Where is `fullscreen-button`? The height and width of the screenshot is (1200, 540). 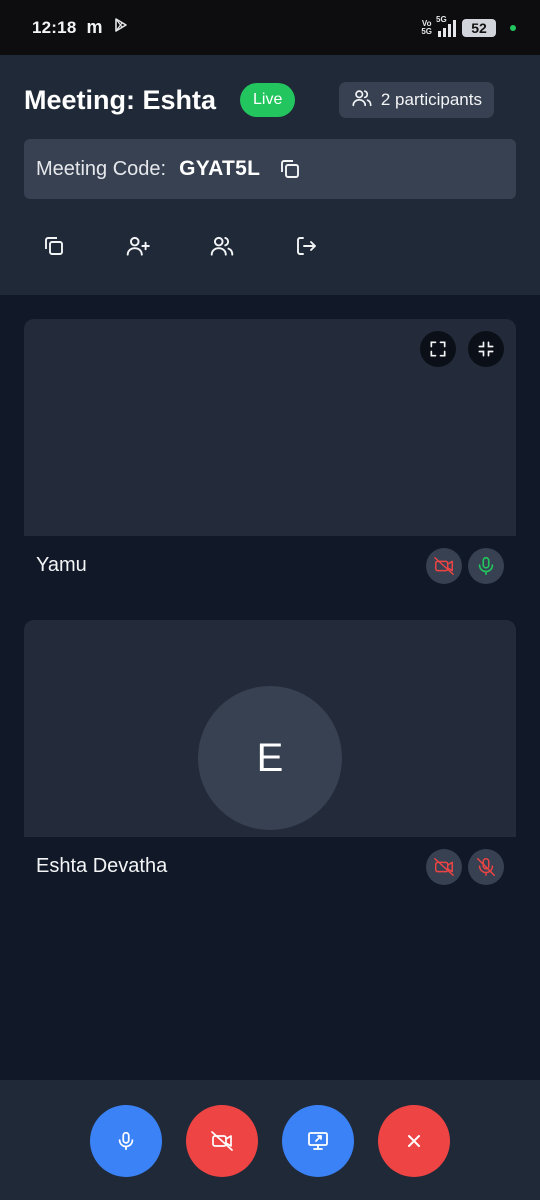
fullscreen-button is located at coordinates (438, 349).